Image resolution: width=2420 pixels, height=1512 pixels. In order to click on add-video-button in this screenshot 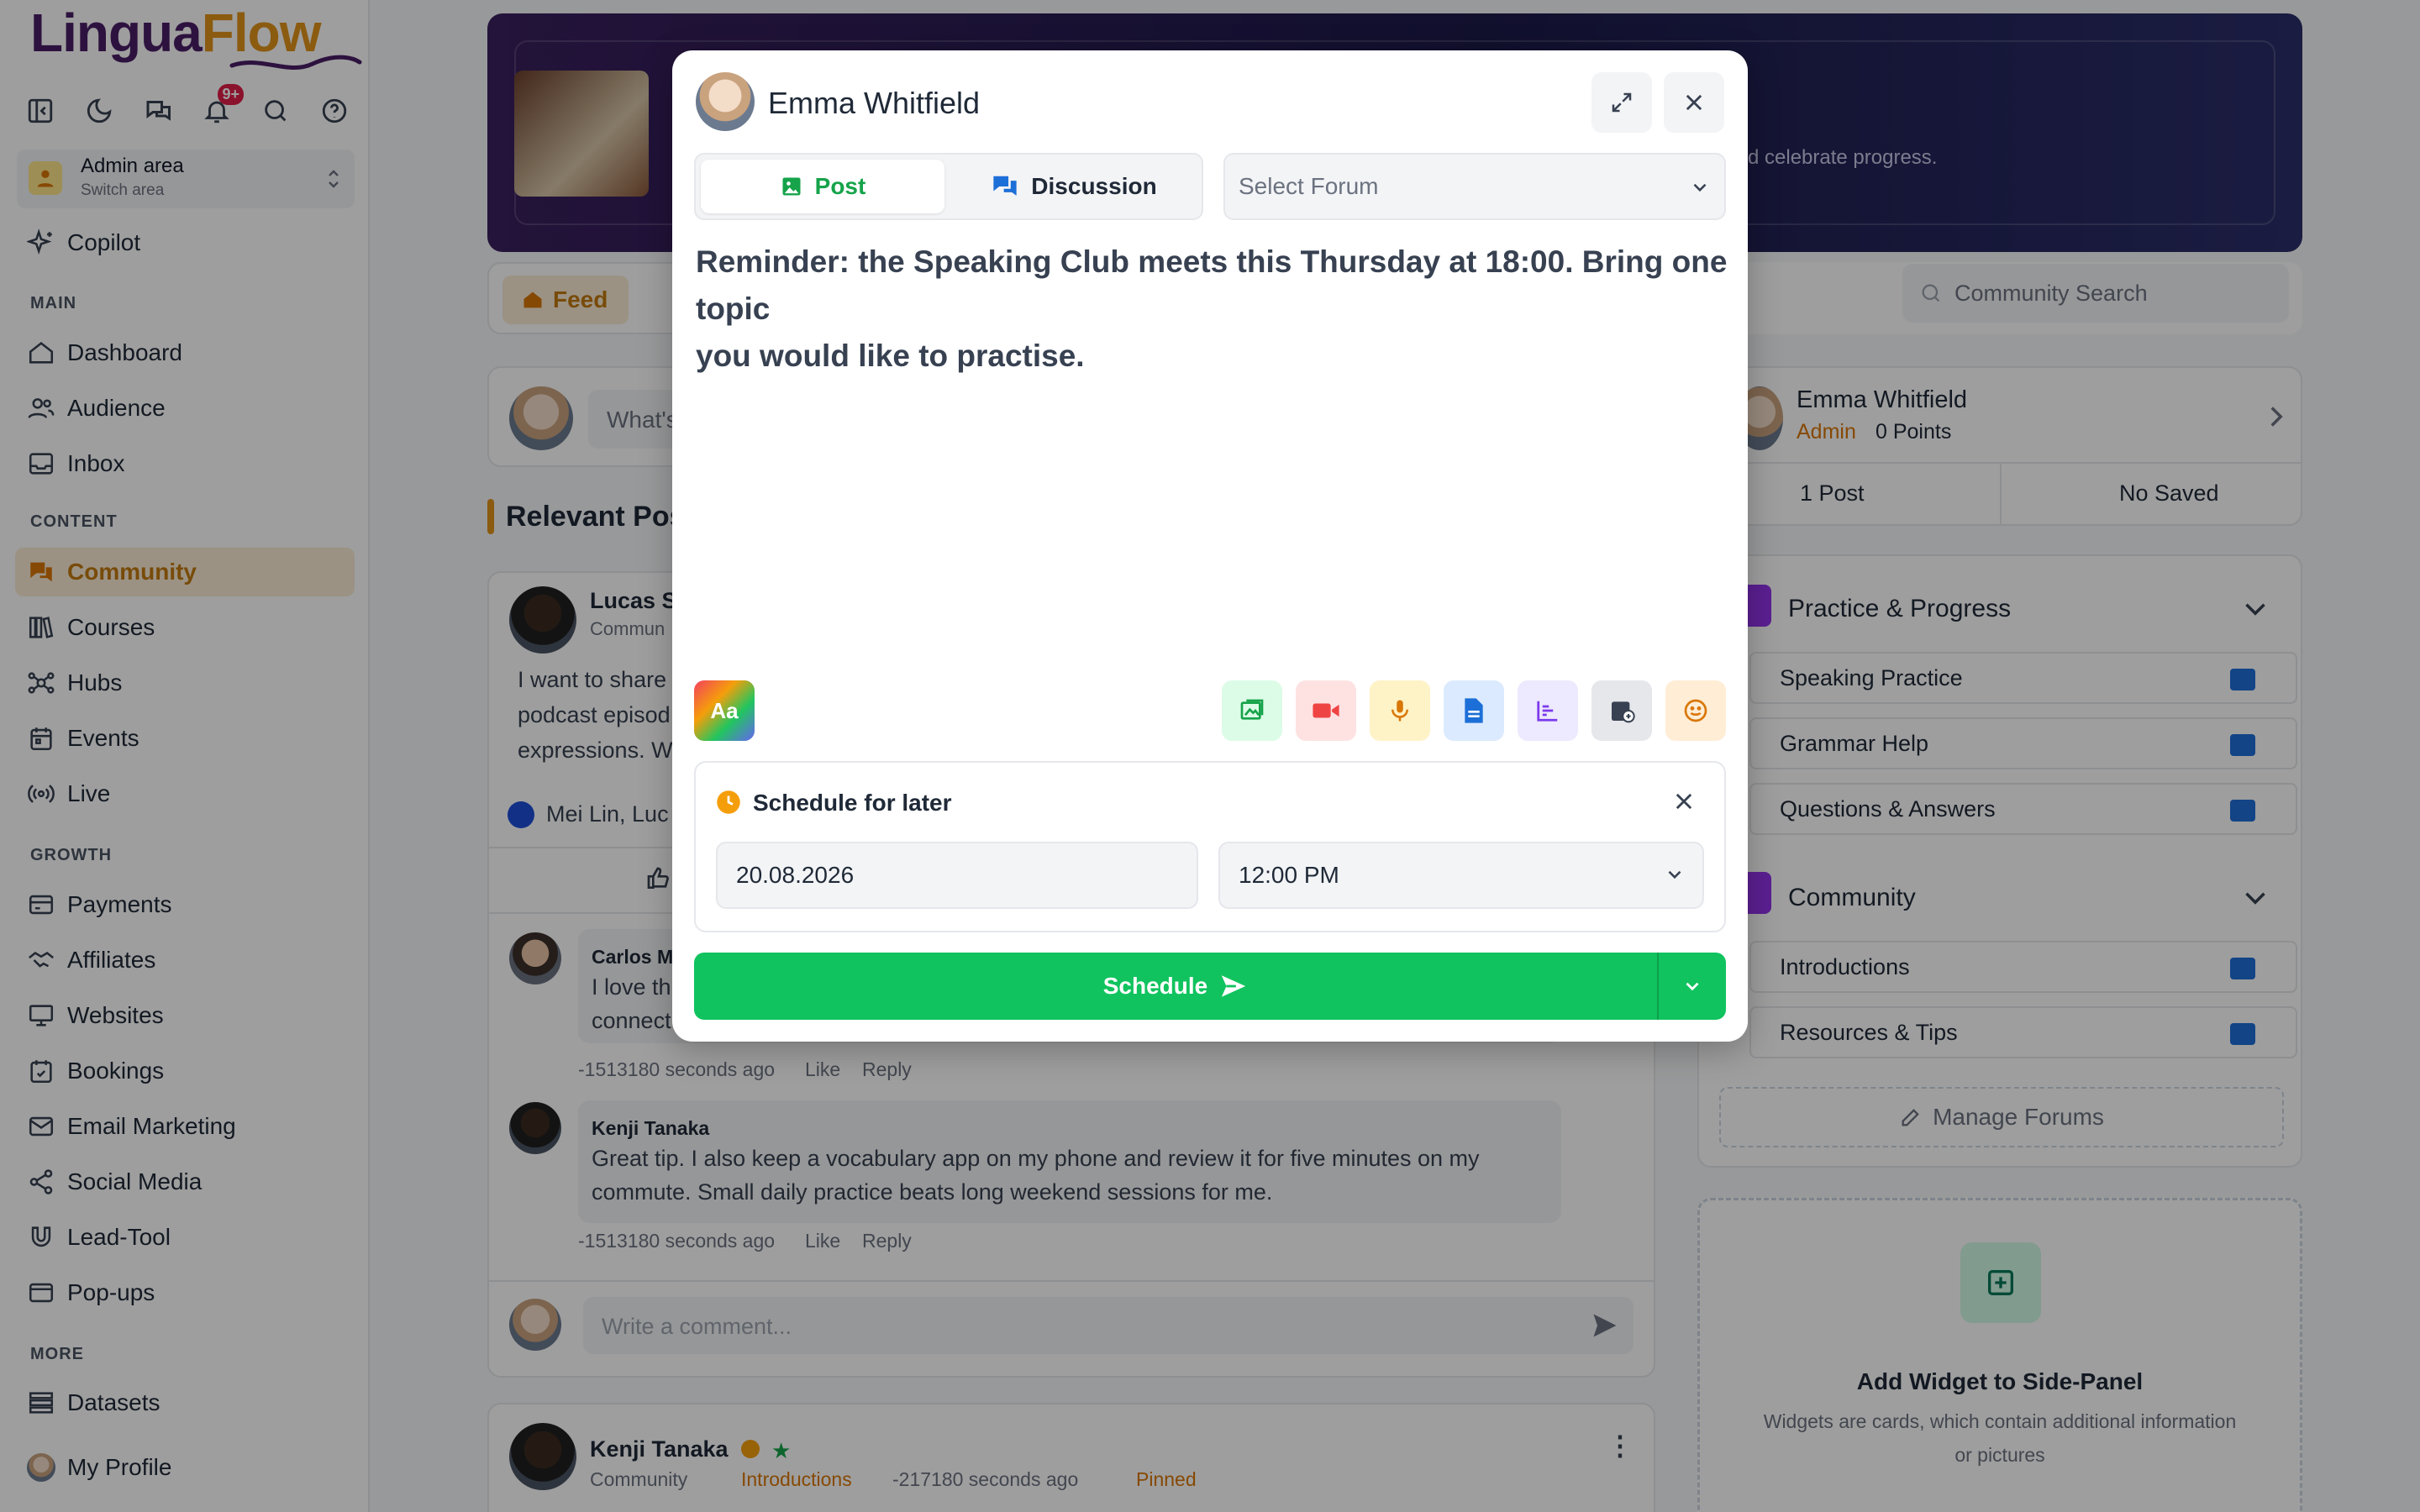, I will do `click(1326, 710)`.